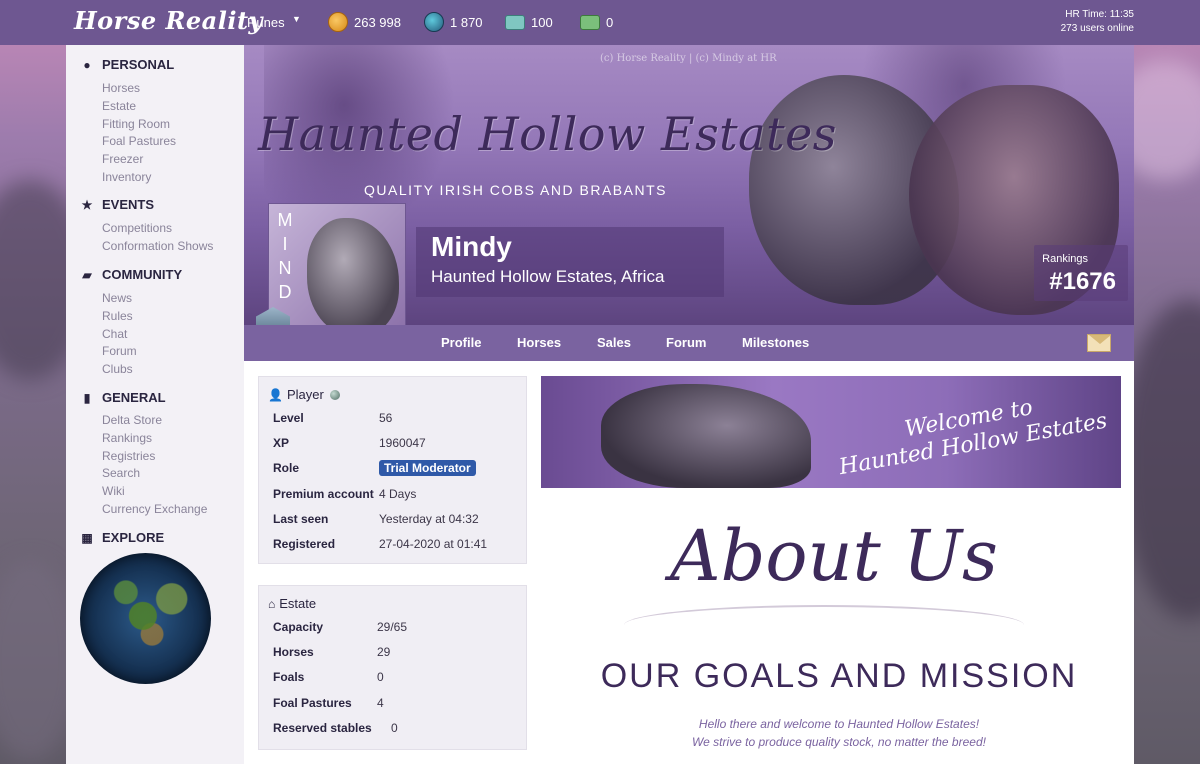 This screenshot has width=1200, height=764. I want to click on avatar-letters: M I N D, so click(285, 256).